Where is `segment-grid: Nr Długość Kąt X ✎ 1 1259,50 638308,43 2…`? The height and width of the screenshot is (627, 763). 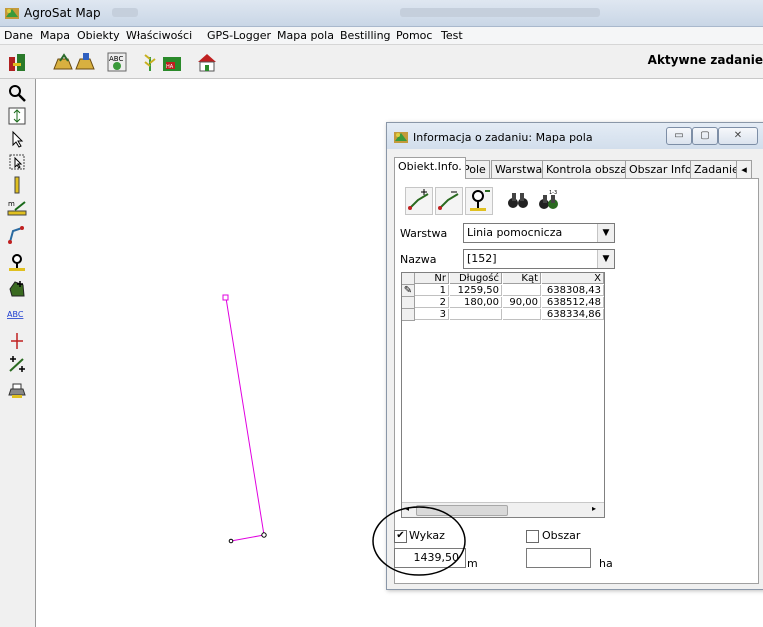
segment-grid: Nr Długość Kąt X ✎ 1 1259,50 638308,43 2… is located at coordinates (503, 395).